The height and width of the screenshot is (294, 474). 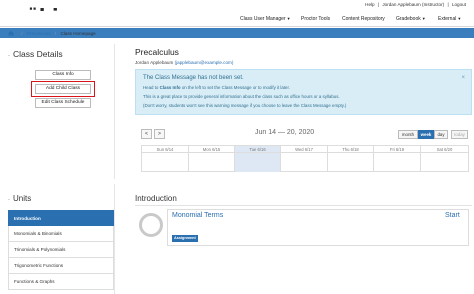 I want to click on calendar-range: Jun 14 — 20, 2020, so click(x=285, y=132).